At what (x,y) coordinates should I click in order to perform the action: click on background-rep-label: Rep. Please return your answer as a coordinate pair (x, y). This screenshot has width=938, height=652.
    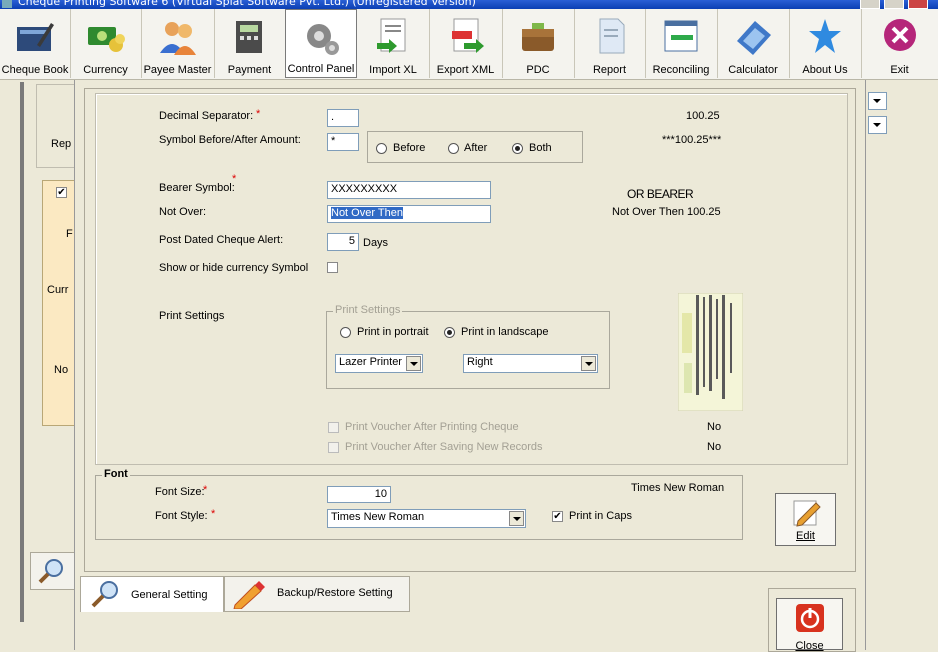
    Looking at the image, I should click on (61, 144).